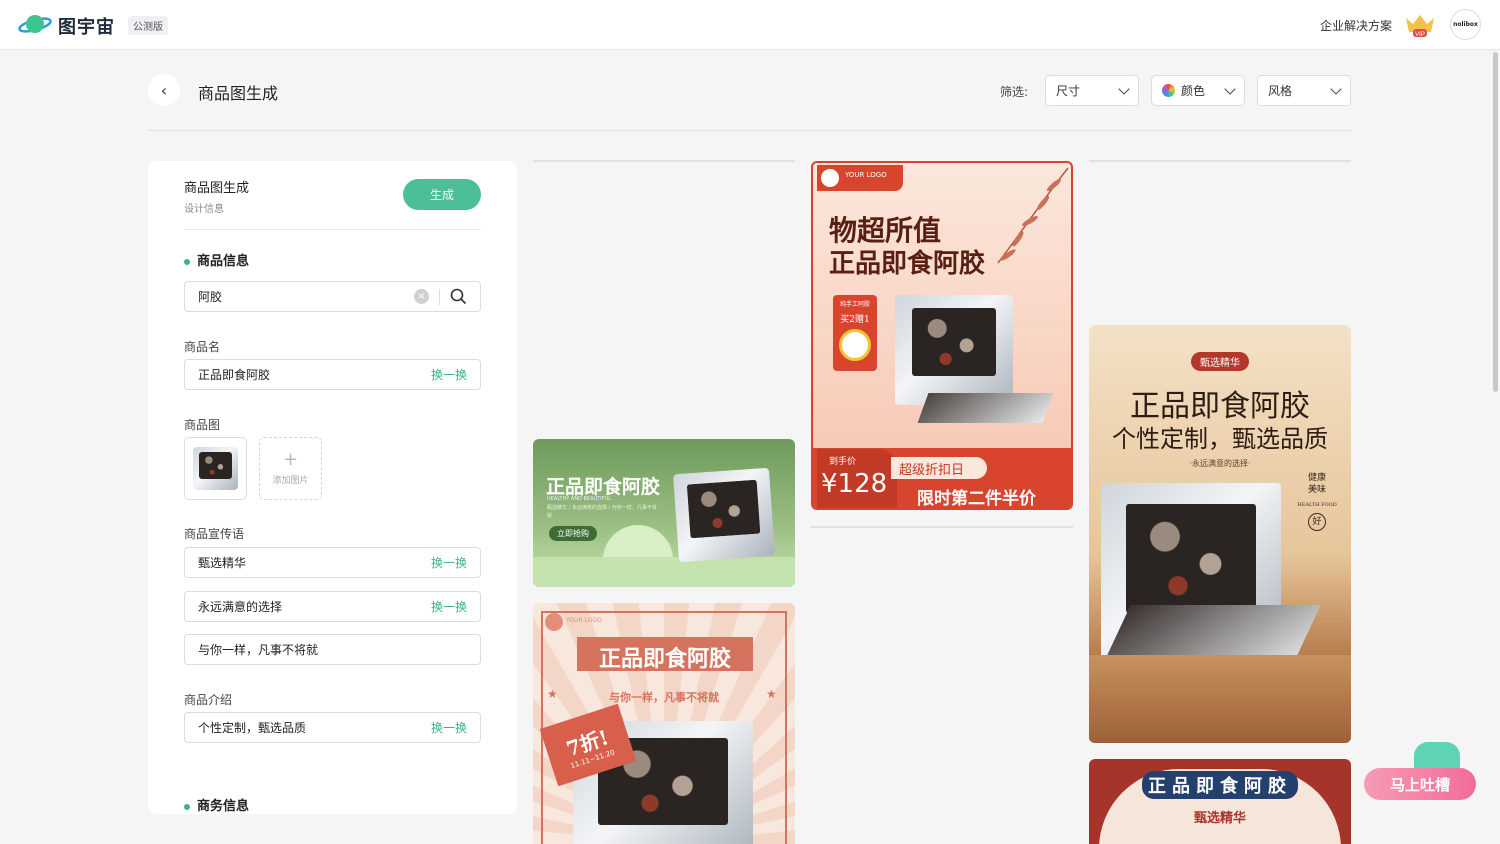 The width and height of the screenshot is (1500, 844). I want to click on tag-line2: 买2赠1, so click(855, 320).